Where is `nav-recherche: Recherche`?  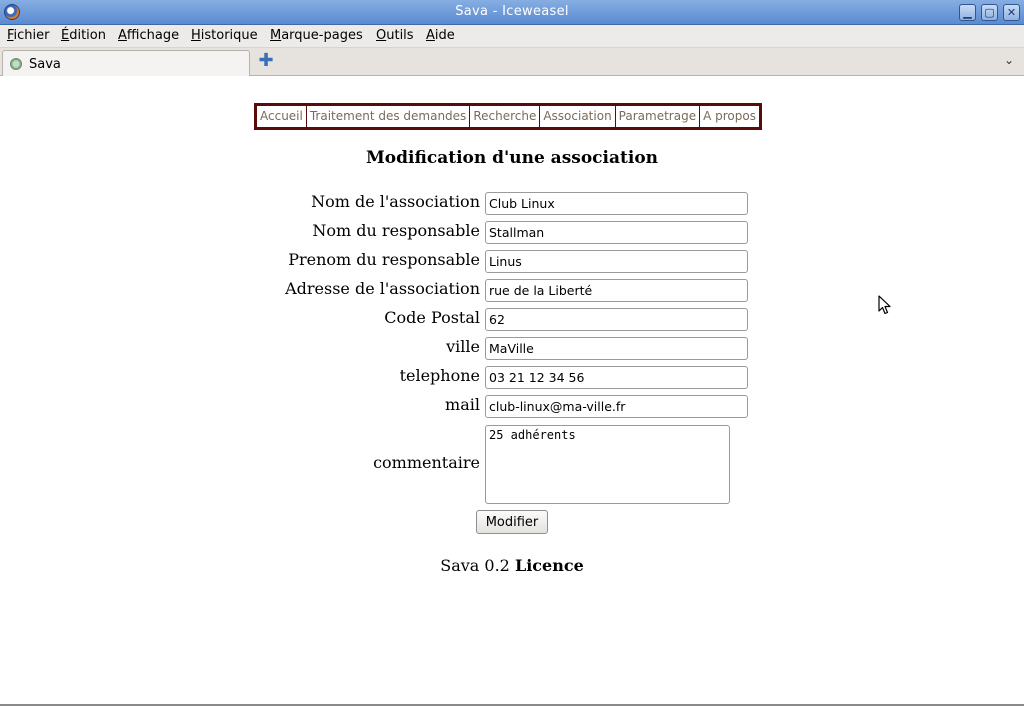 nav-recherche: Recherche is located at coordinates (504, 116).